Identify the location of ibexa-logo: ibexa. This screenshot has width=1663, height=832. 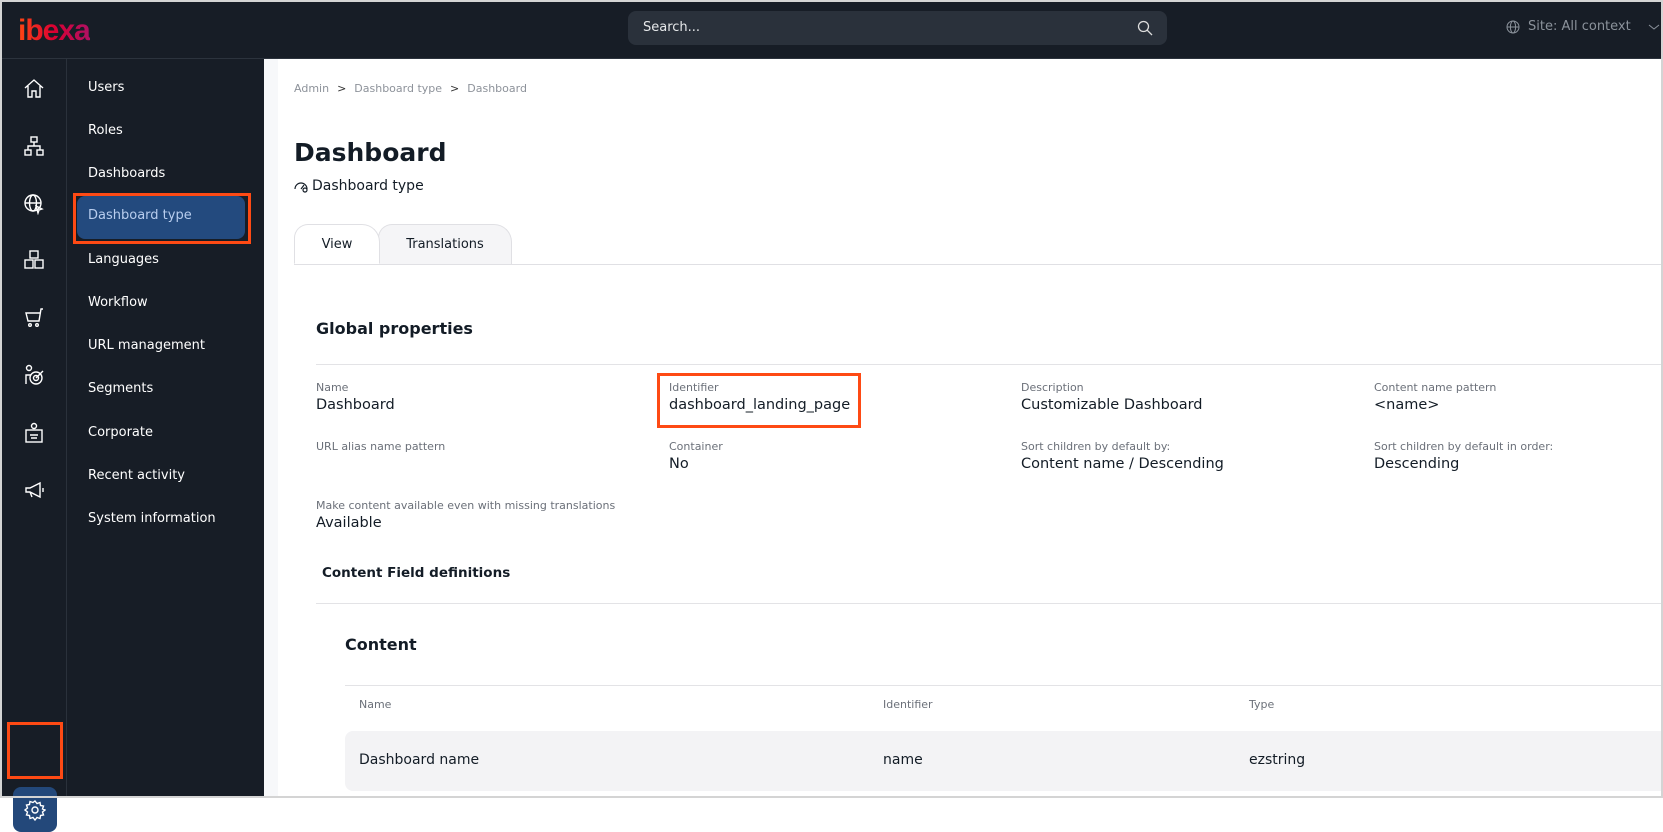
(54, 31).